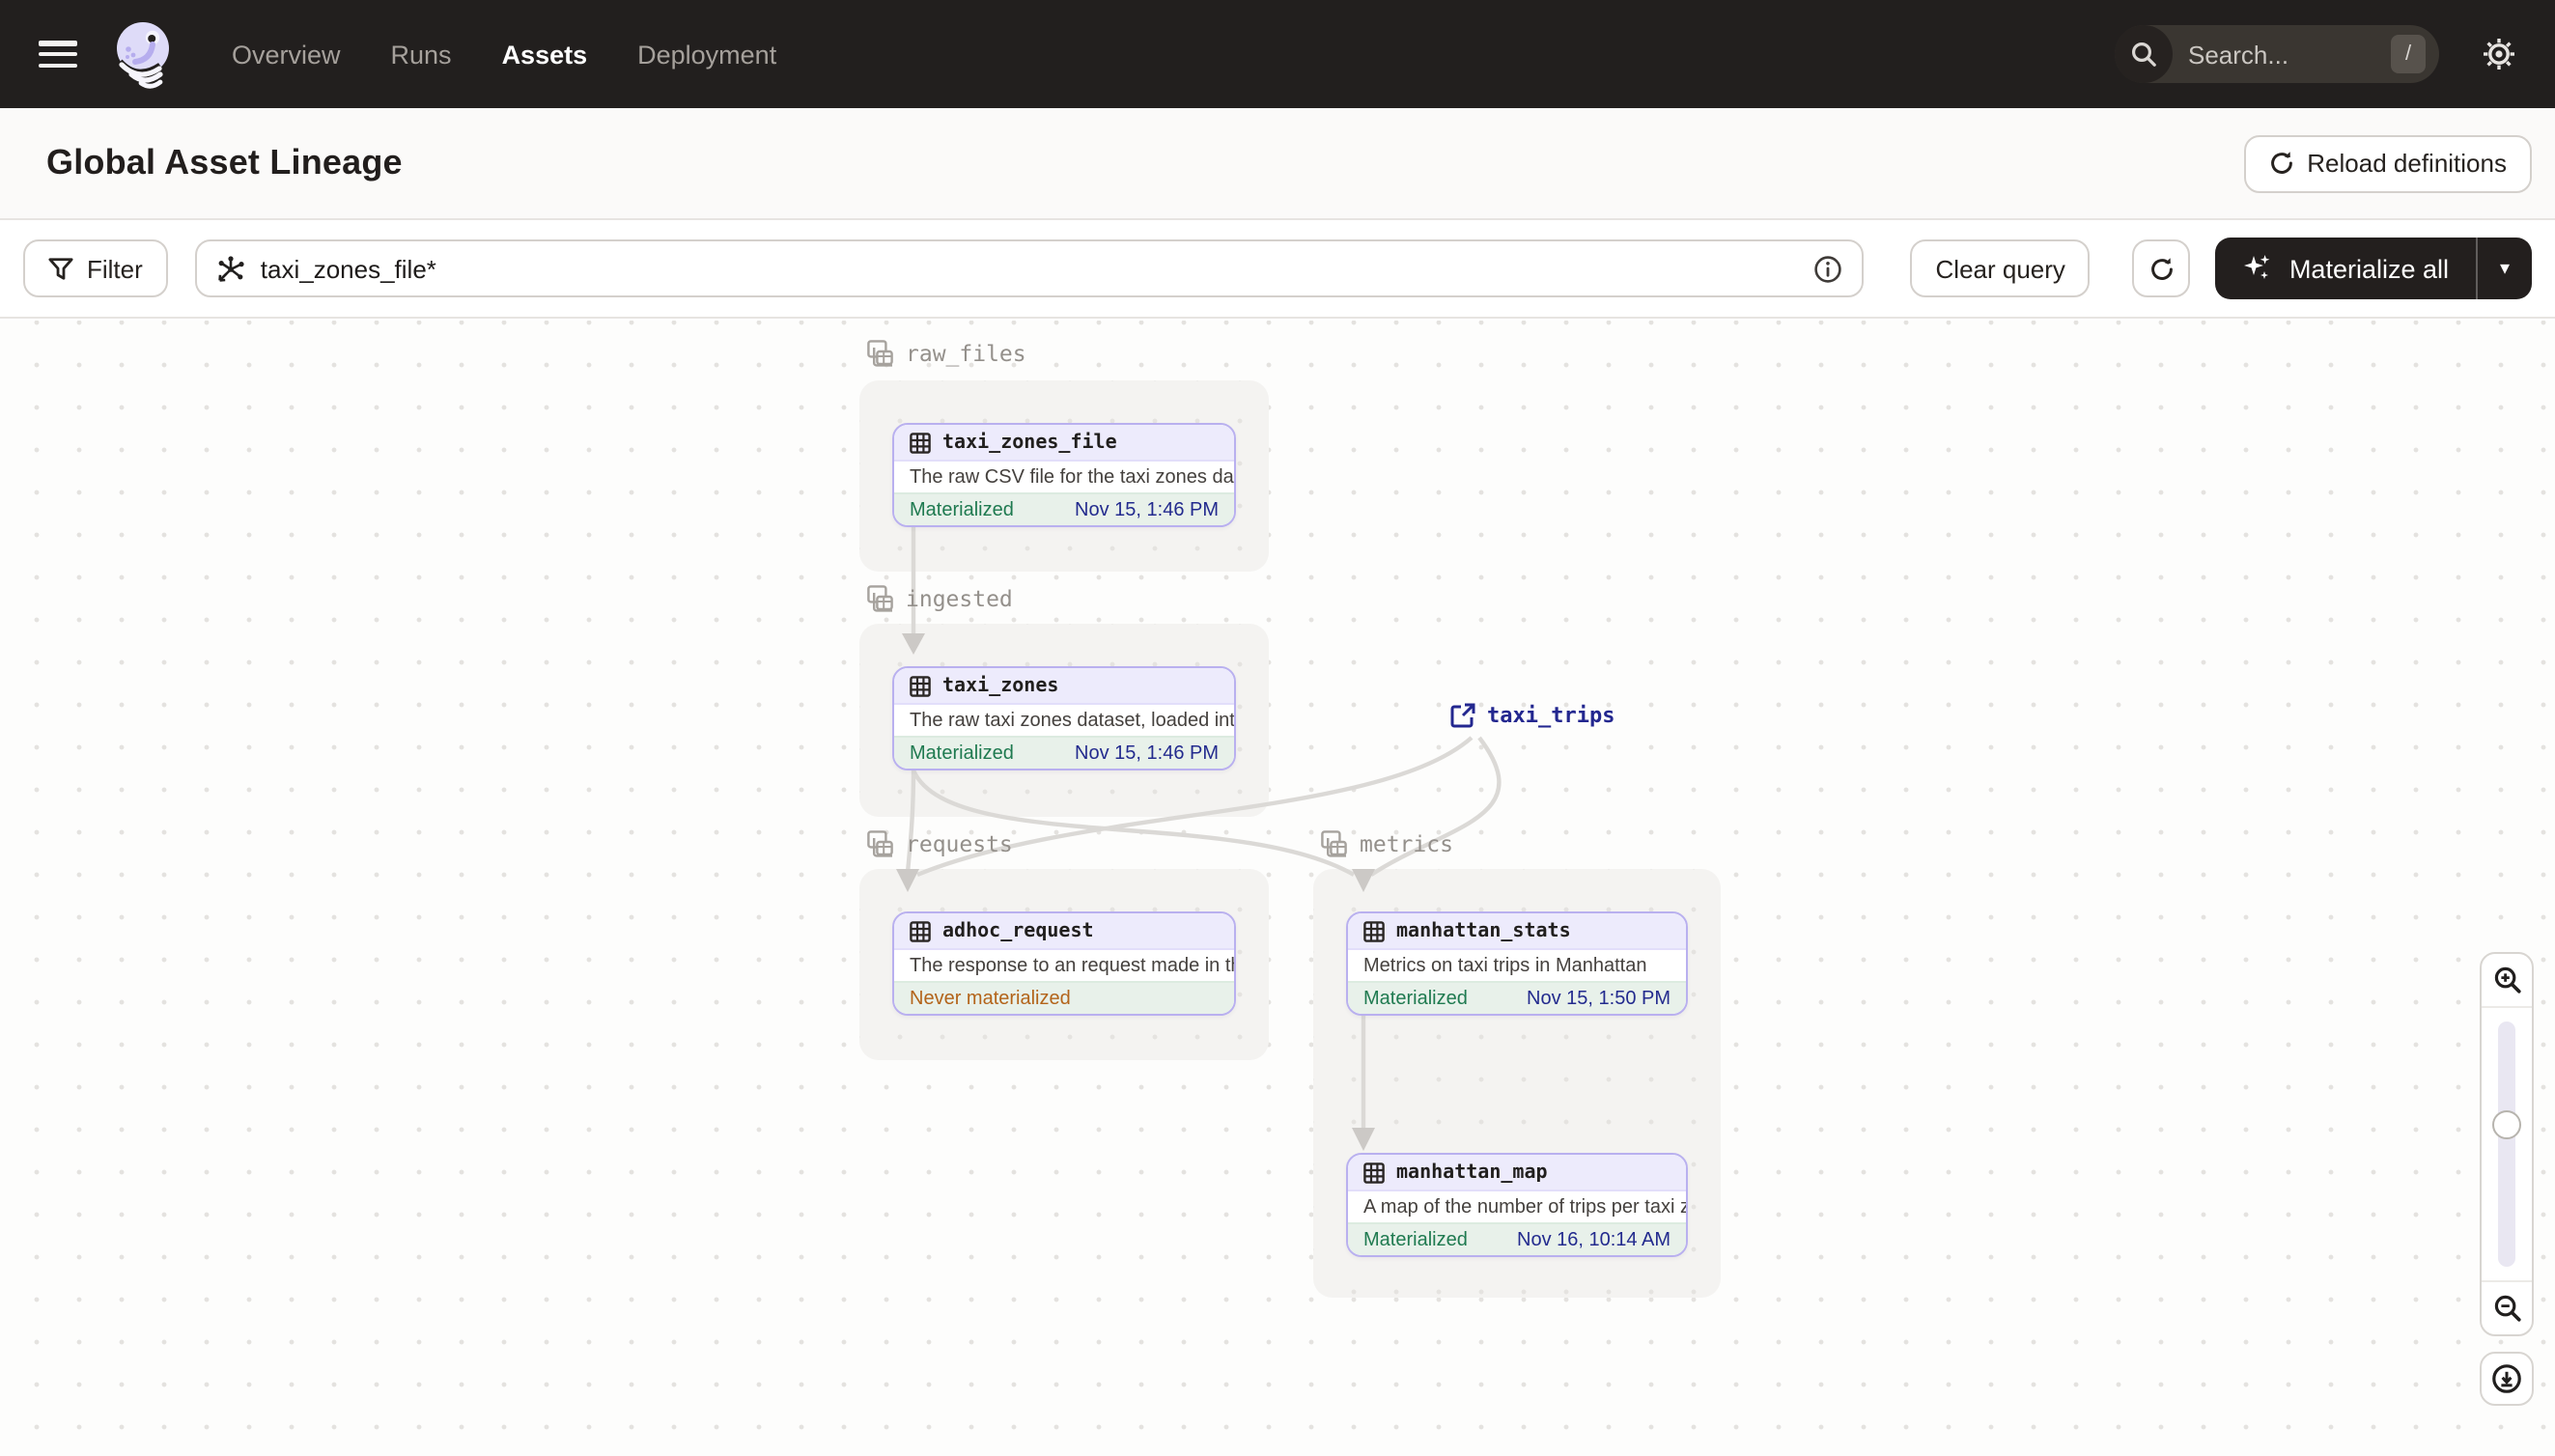  What do you see at coordinates (1199, 839) in the screenshot?
I see `lineage-edges` at bounding box center [1199, 839].